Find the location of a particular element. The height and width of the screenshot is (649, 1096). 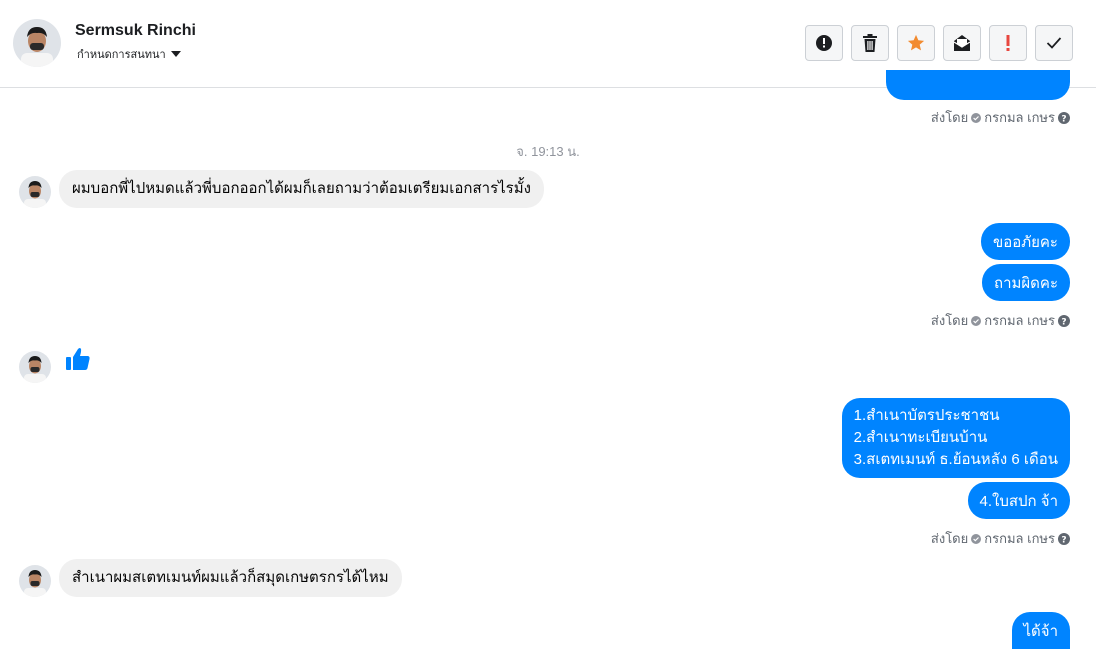

trash-icon is located at coordinates (870, 43).